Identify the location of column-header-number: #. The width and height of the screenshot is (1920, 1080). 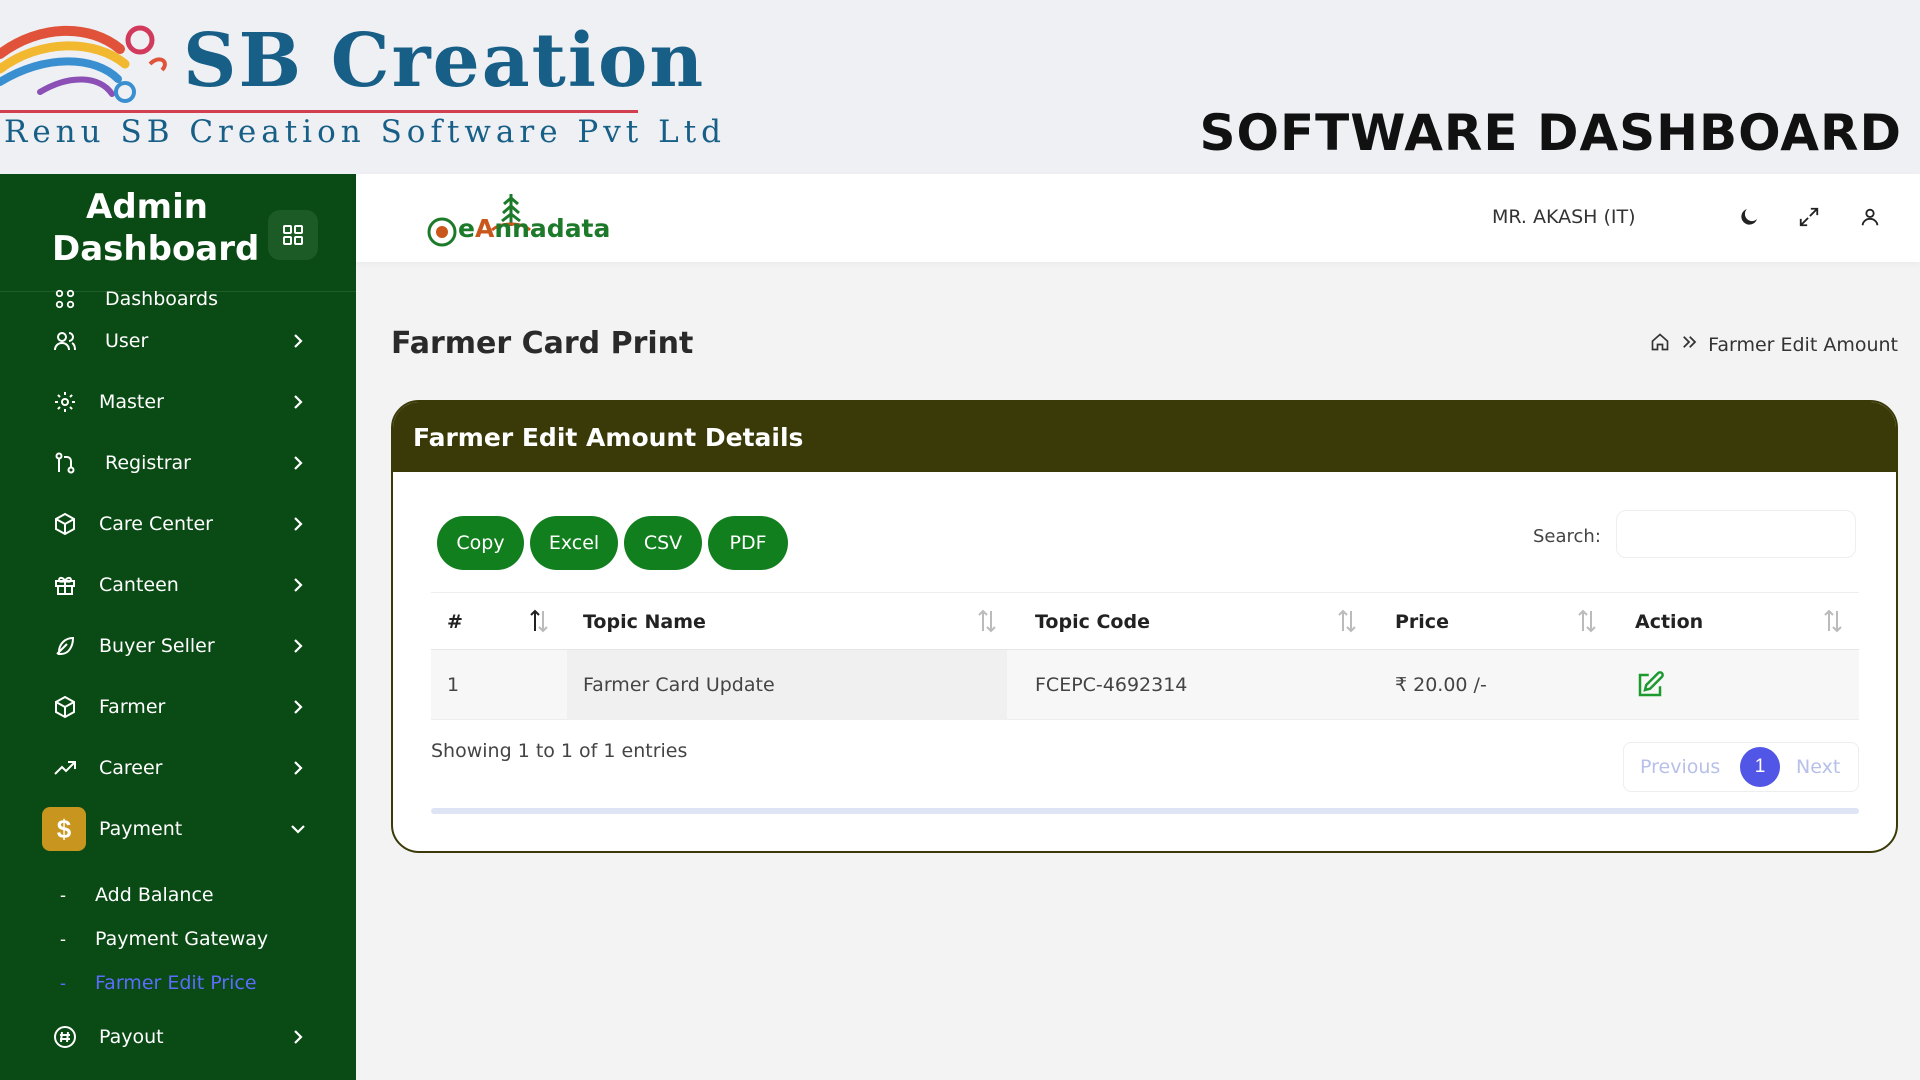
(455, 622).